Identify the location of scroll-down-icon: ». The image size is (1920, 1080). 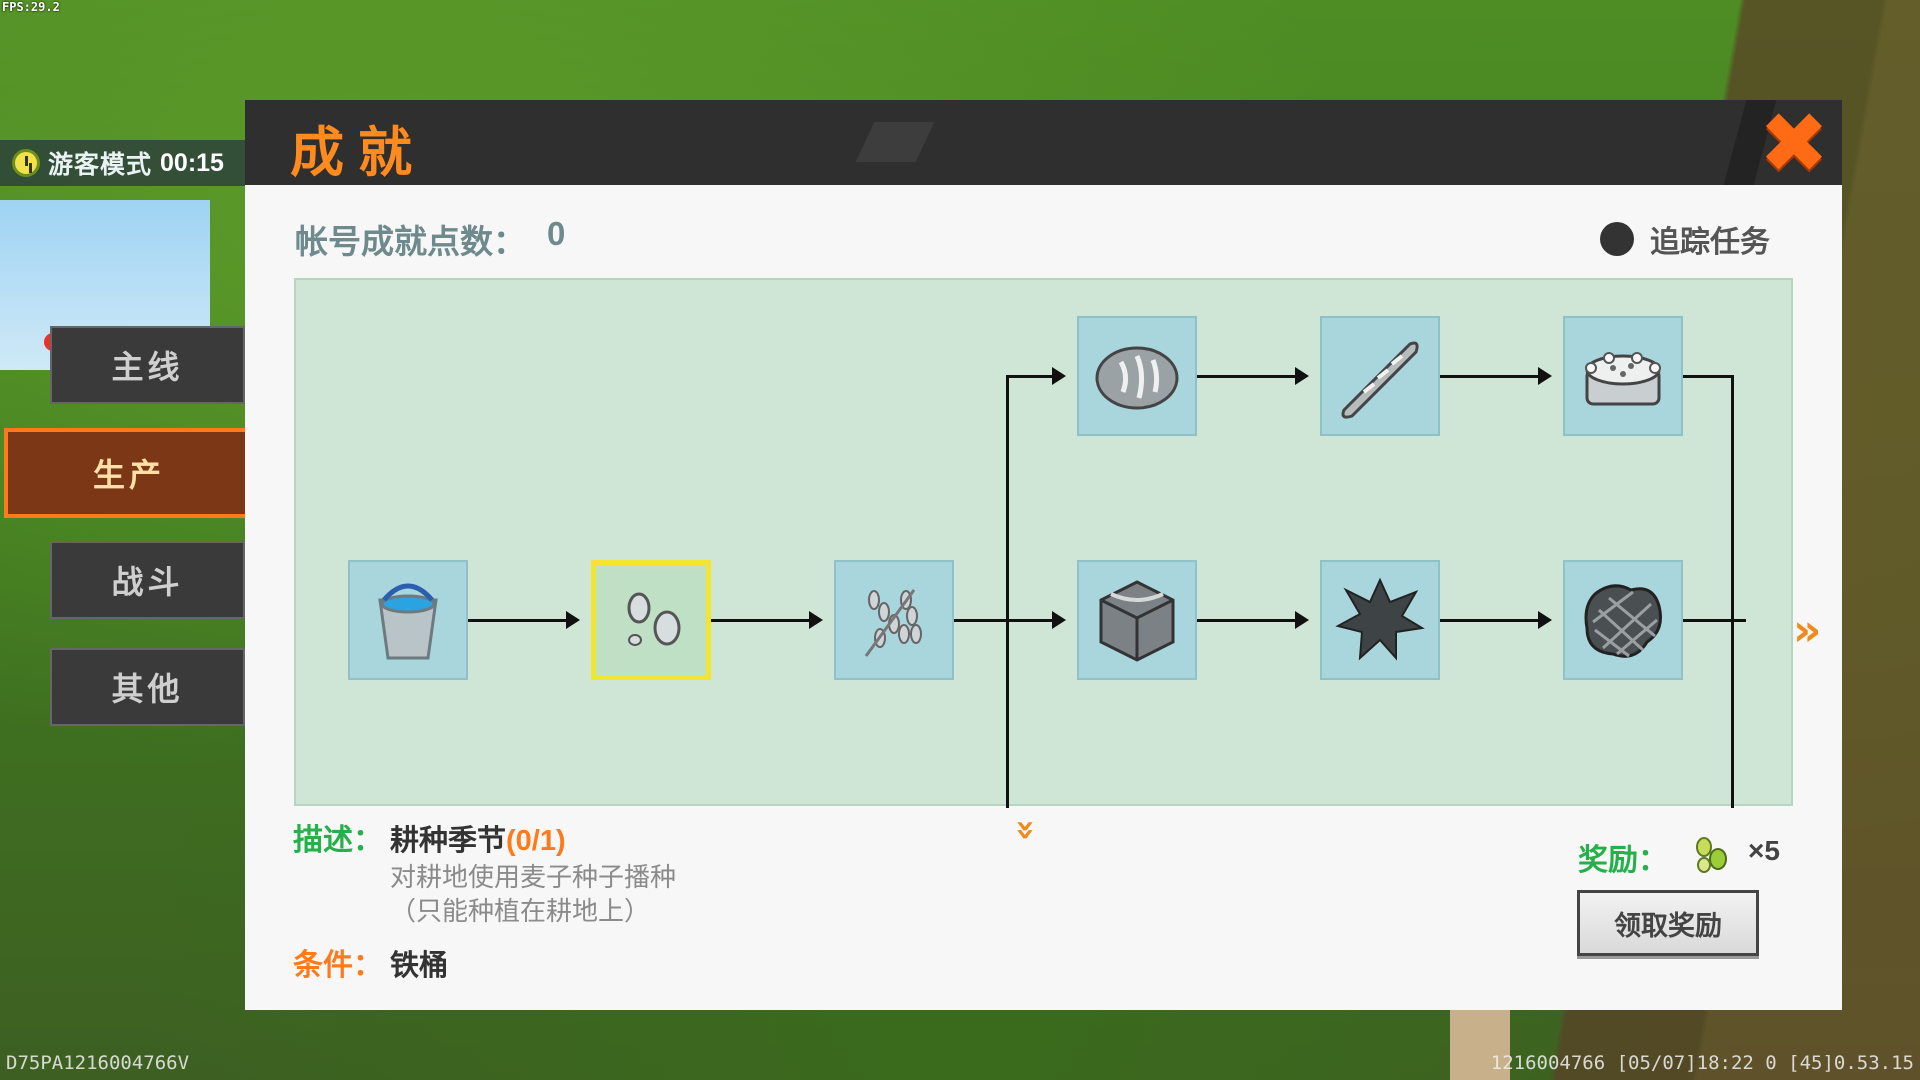
(1026, 830).